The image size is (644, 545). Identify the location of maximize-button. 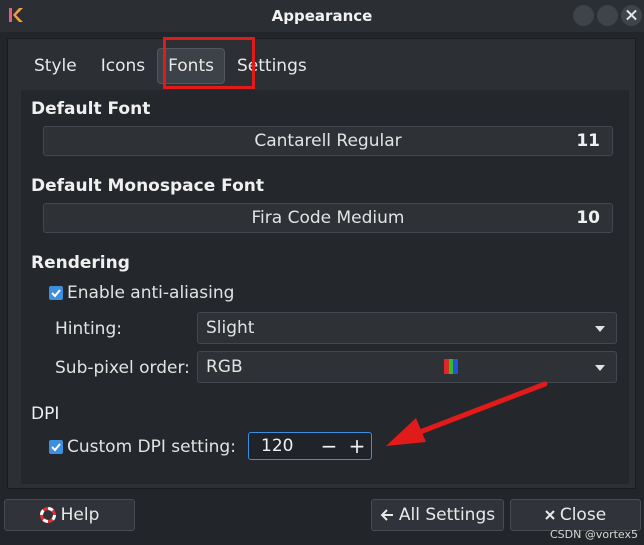
(607, 15).